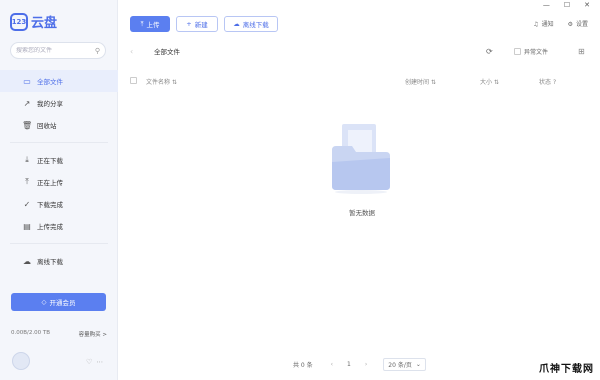 This screenshot has width=600, height=380. What do you see at coordinates (50, 104) in the screenshot?
I see `sidebar-item-label: 我的分享` at bounding box center [50, 104].